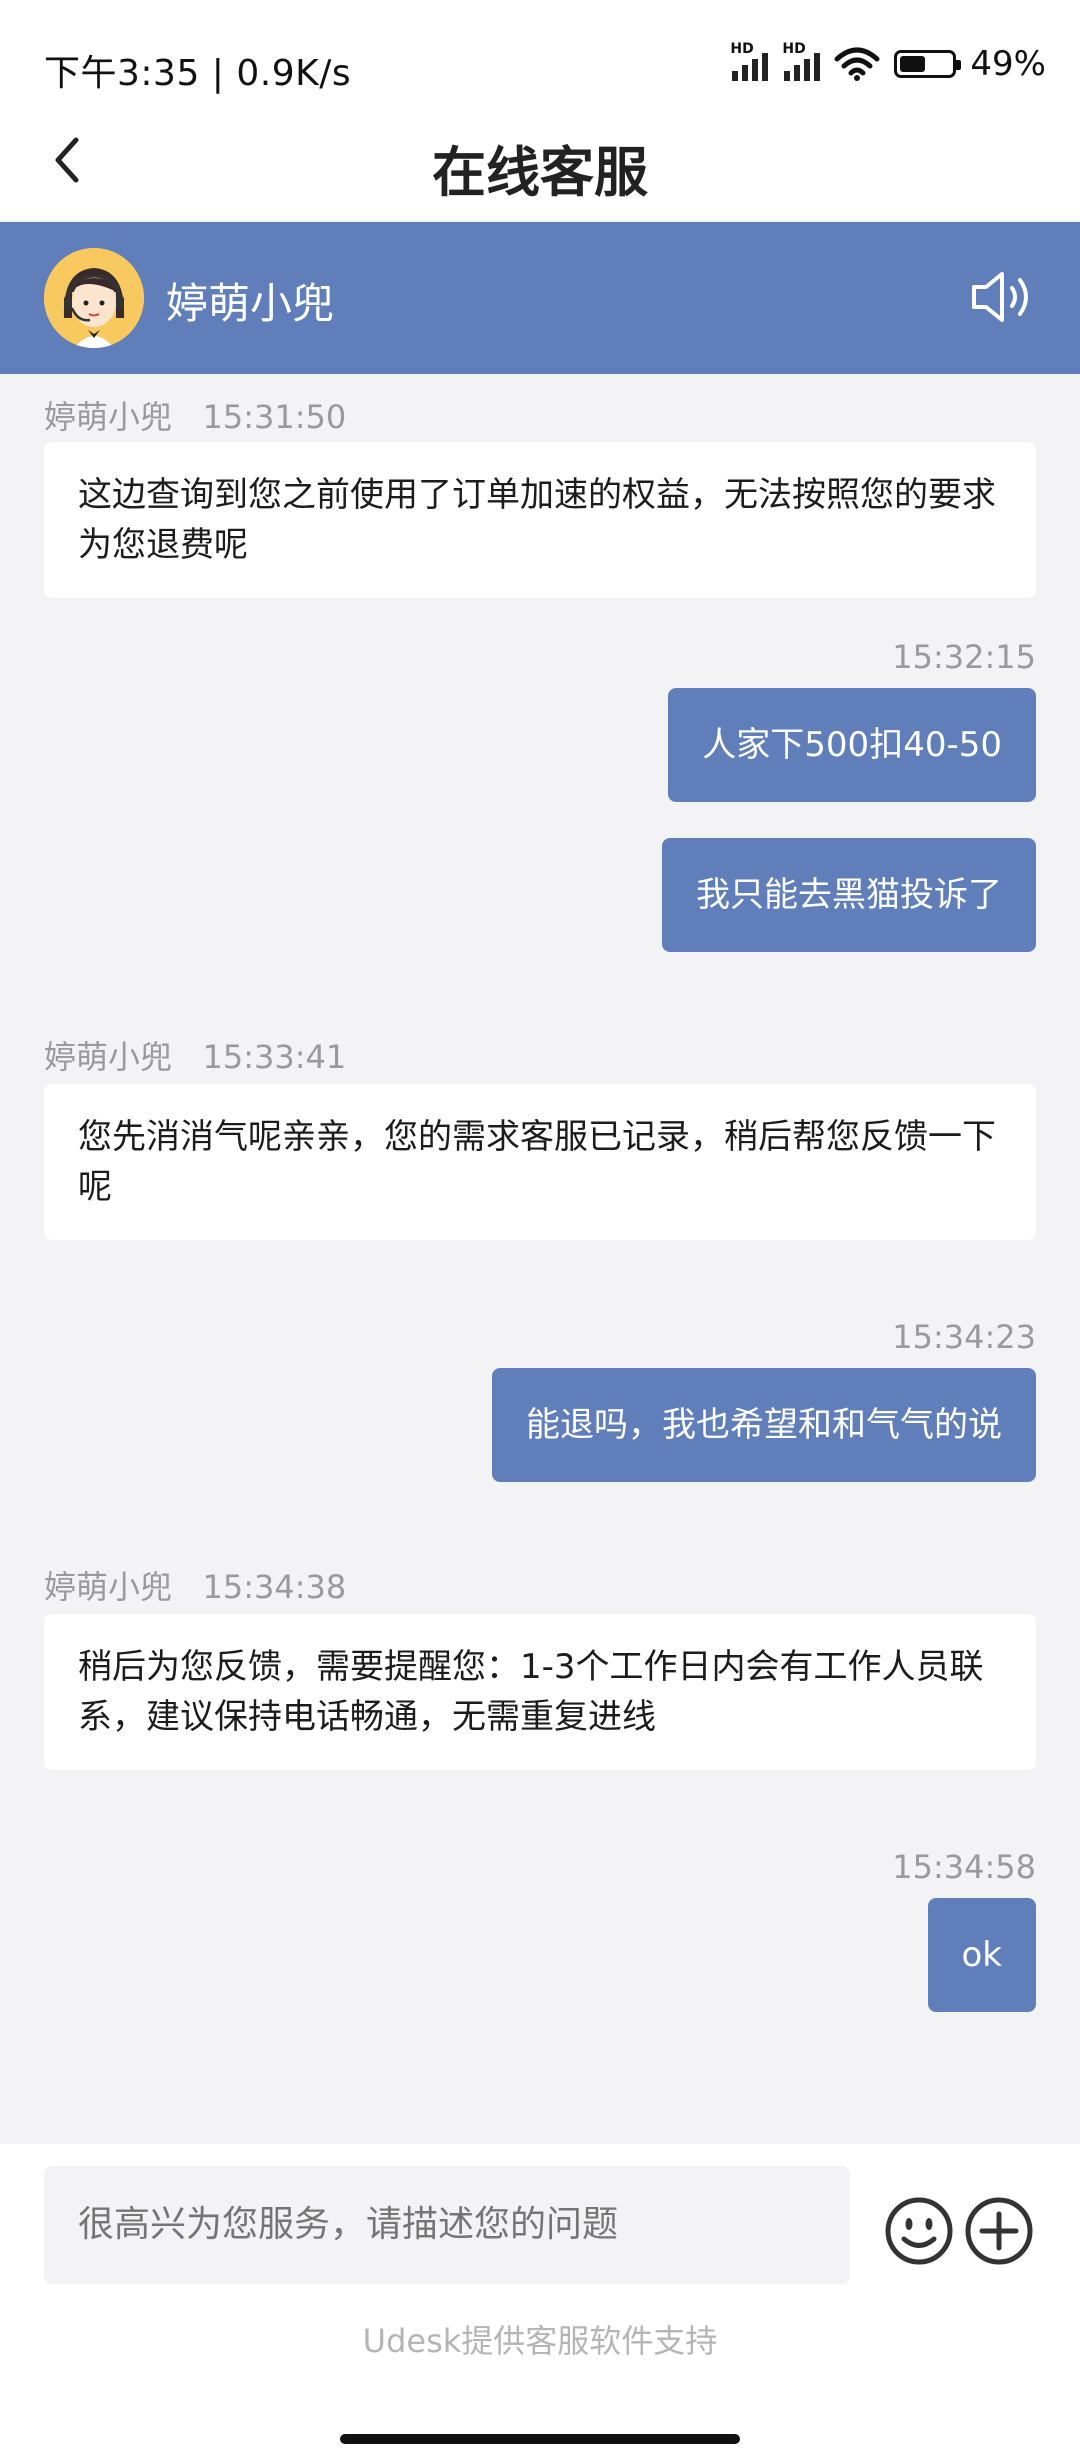  I want to click on status-time-network: 下午3:35 | 0.9K/s, so click(198, 73).